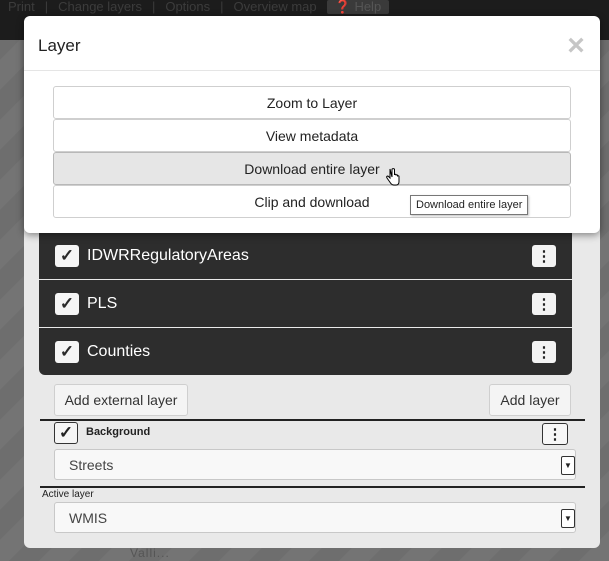 This screenshot has width=609, height=561. Describe the element at coordinates (168, 255) in the screenshot. I see `layer-name: IDWRRegulatoryAreas` at that location.